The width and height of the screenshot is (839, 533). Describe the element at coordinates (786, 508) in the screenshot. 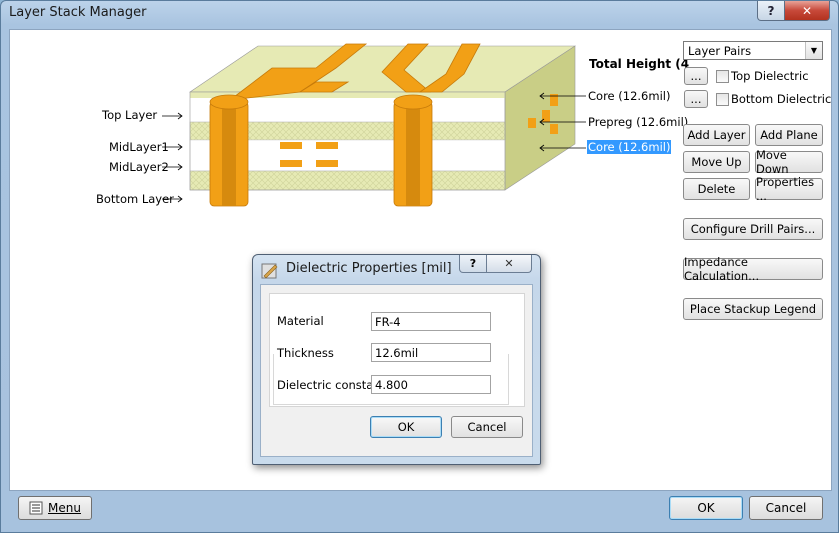

I see `cancel-button: Cancel` at that location.